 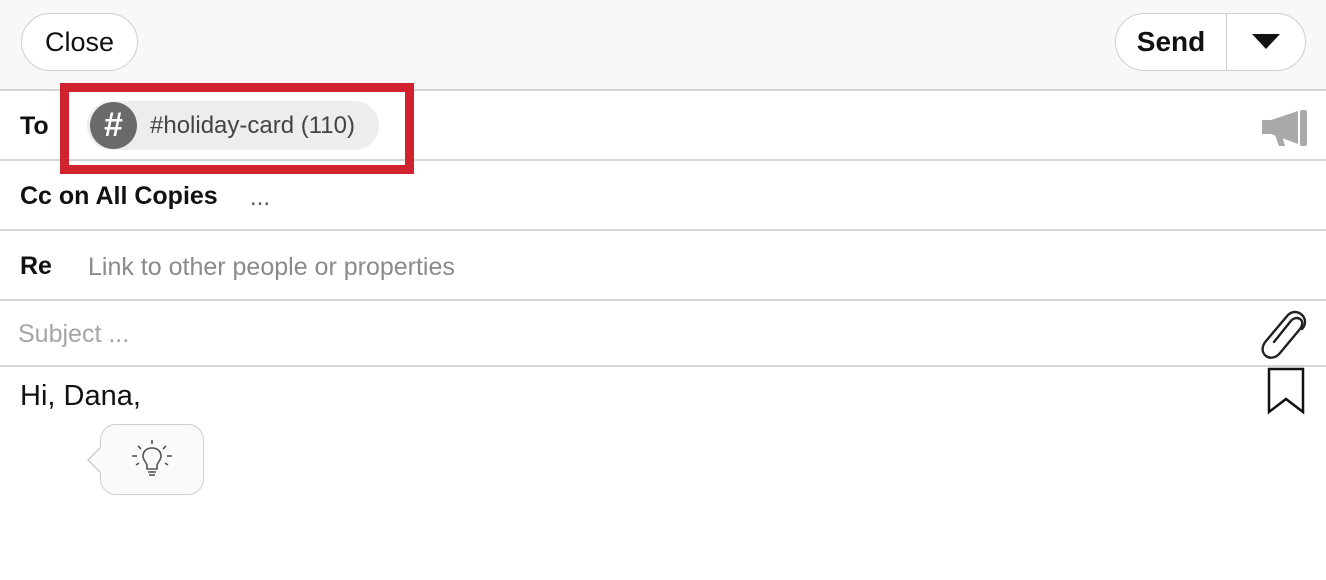 What do you see at coordinates (80, 396) in the screenshot?
I see `message-body: Hi, Dana,` at bounding box center [80, 396].